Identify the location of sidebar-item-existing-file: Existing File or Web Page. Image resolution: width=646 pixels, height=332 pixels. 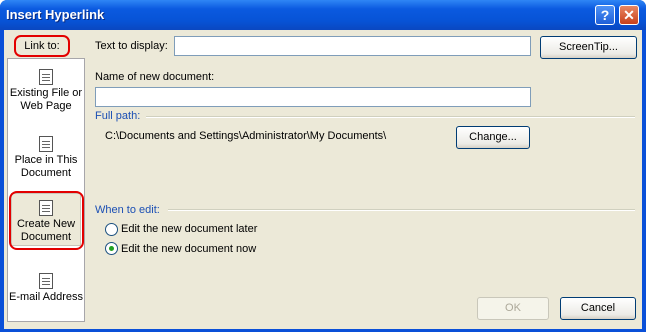
(46, 91).